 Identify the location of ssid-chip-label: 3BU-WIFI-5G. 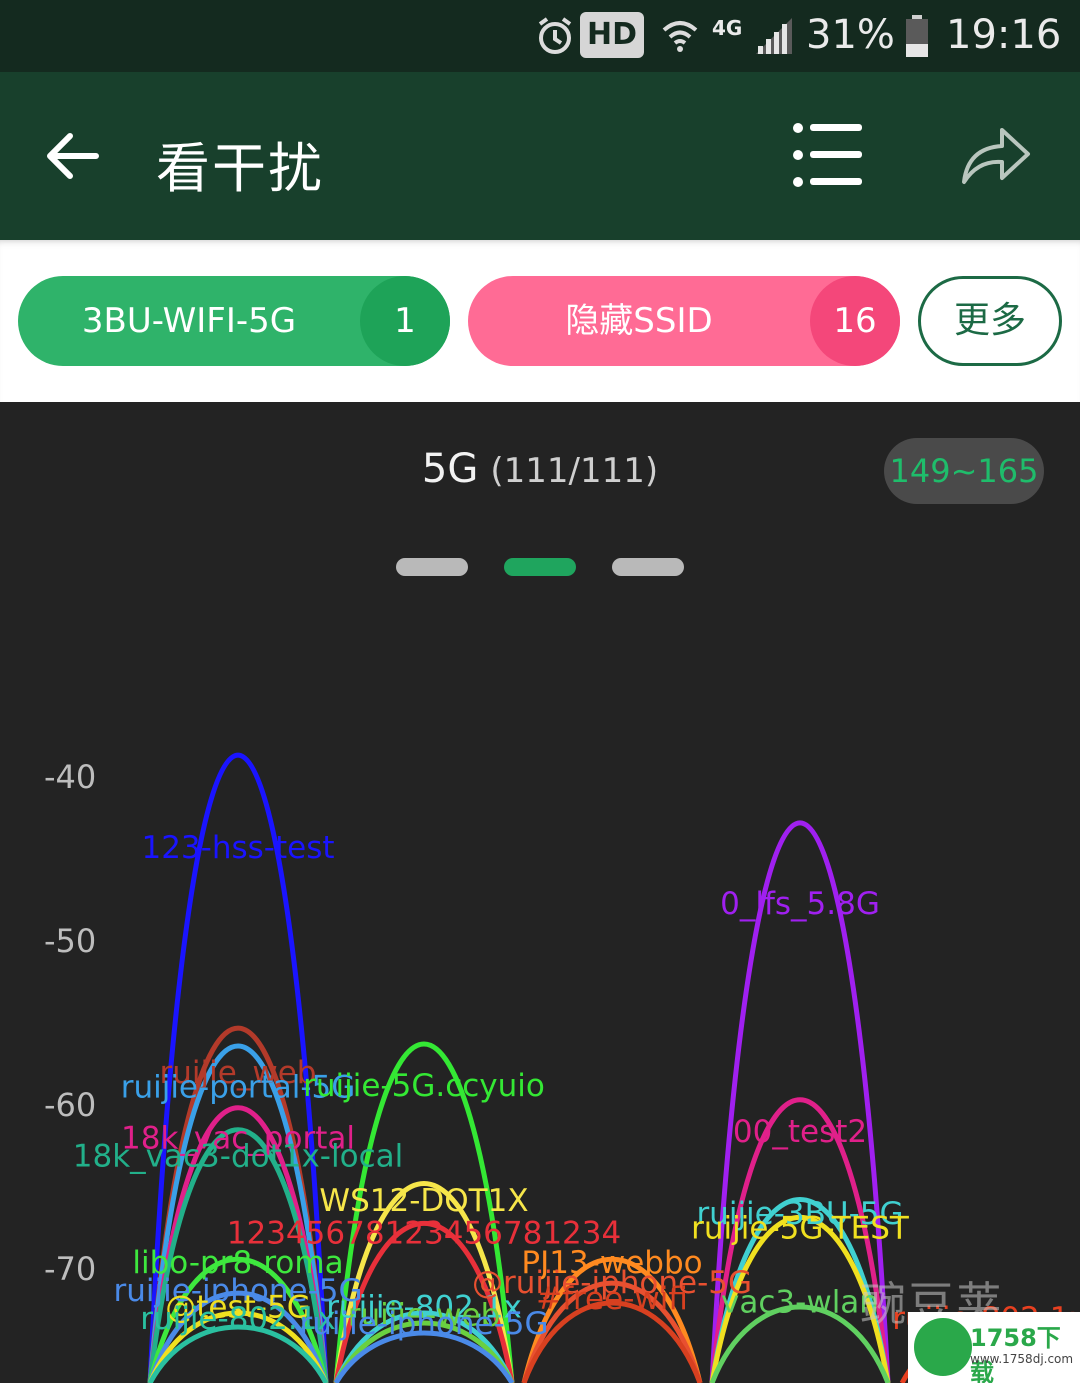
(189, 321).